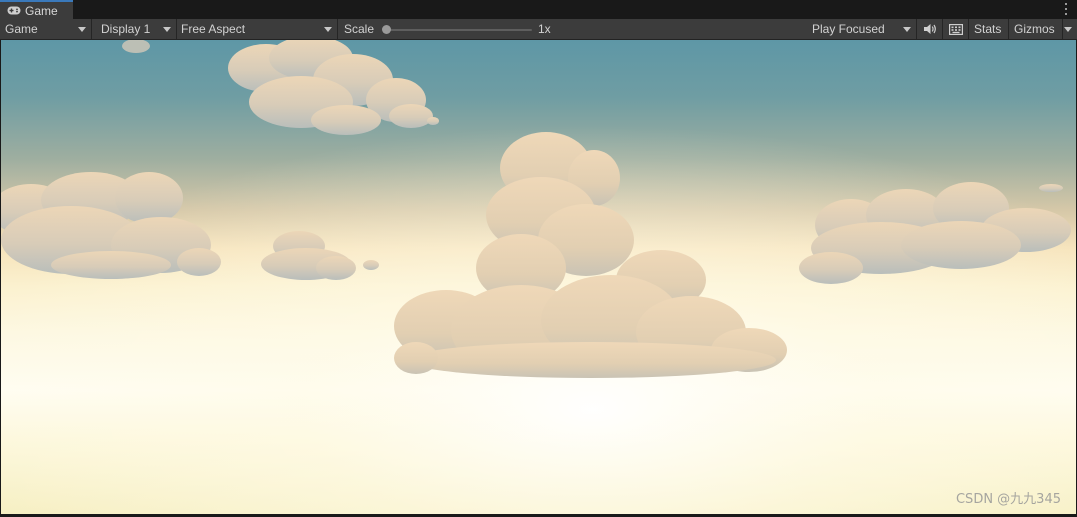 Image resolution: width=1077 pixels, height=517 pixels. I want to click on tab-label: Game, so click(41, 10).